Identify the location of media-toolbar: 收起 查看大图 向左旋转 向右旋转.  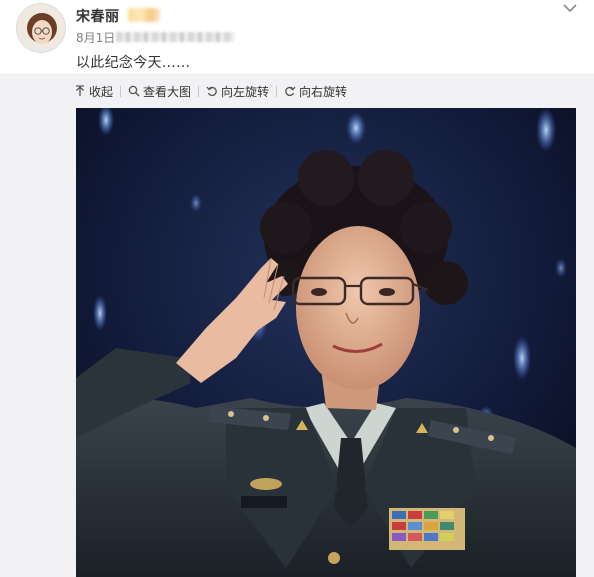
(210, 91).